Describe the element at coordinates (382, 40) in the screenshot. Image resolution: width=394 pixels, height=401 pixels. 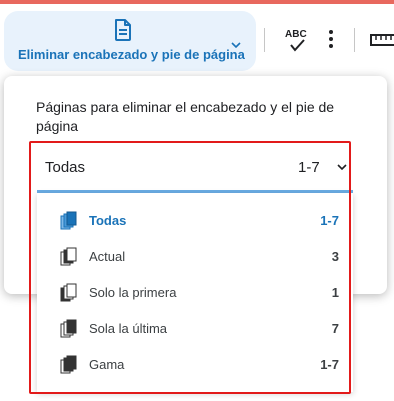
I see `ruler-icon` at that location.